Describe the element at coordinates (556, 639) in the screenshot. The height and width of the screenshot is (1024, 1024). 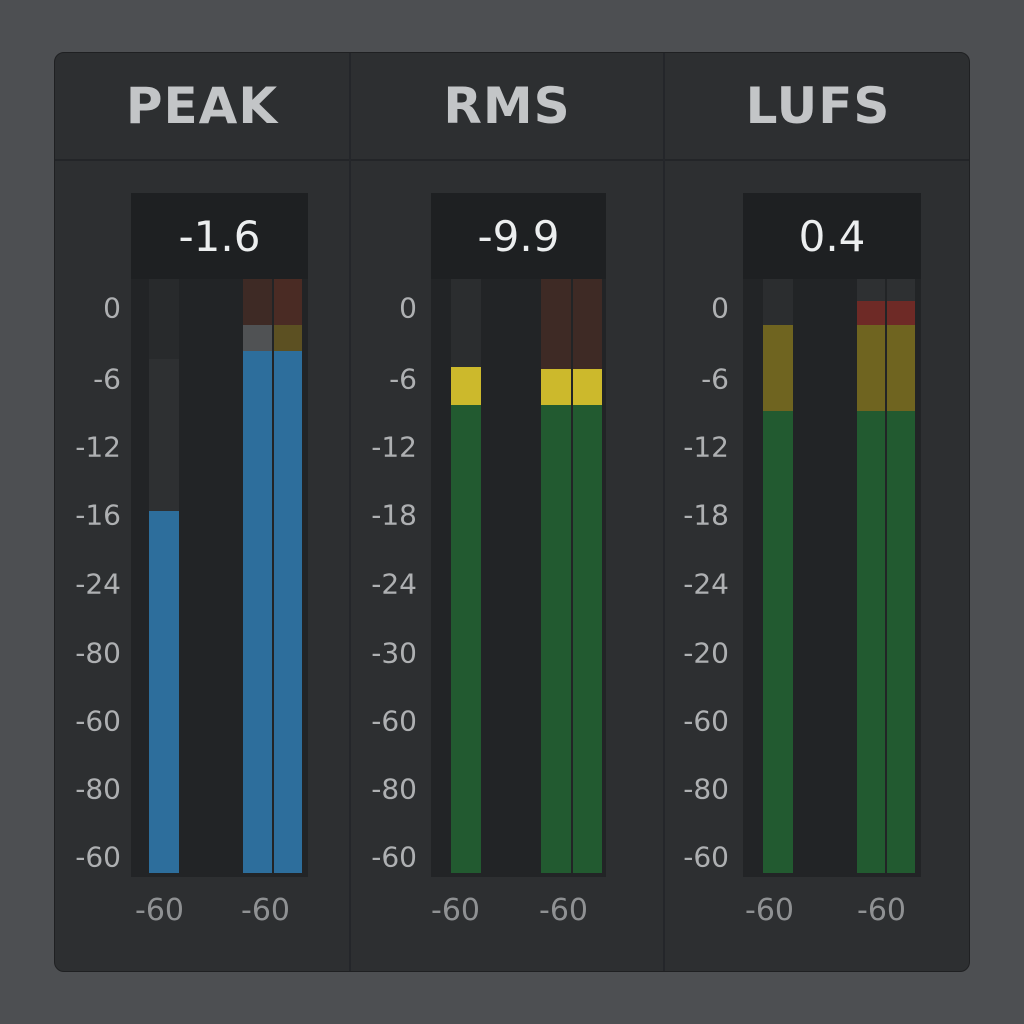
I see `rms-bar-mid-fill` at that location.